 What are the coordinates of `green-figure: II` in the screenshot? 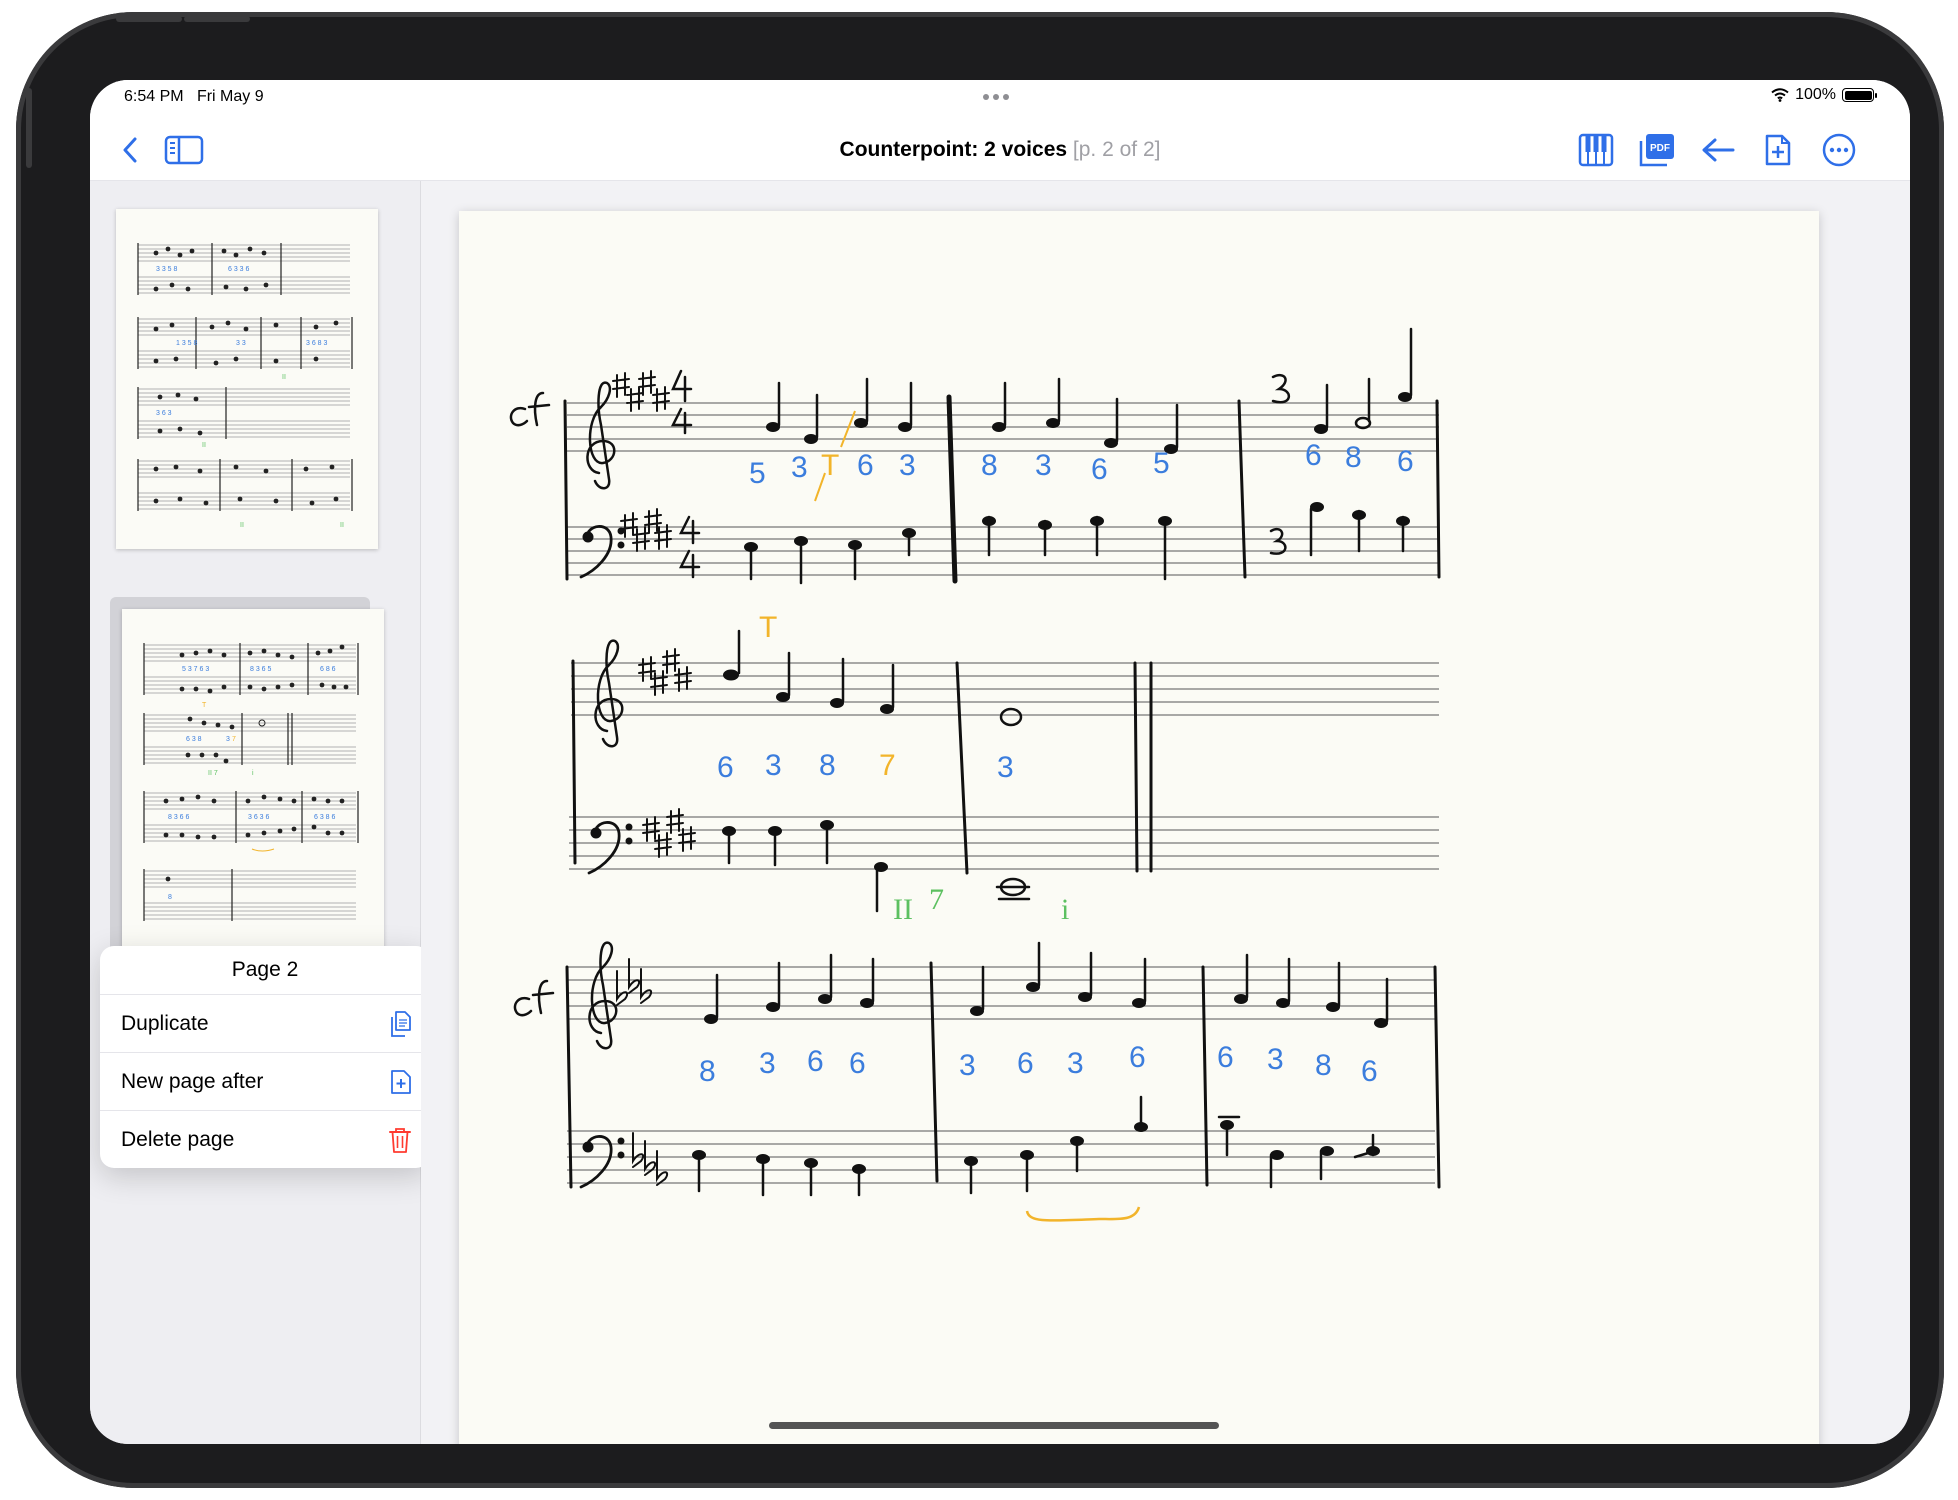 It's located at (903, 909).